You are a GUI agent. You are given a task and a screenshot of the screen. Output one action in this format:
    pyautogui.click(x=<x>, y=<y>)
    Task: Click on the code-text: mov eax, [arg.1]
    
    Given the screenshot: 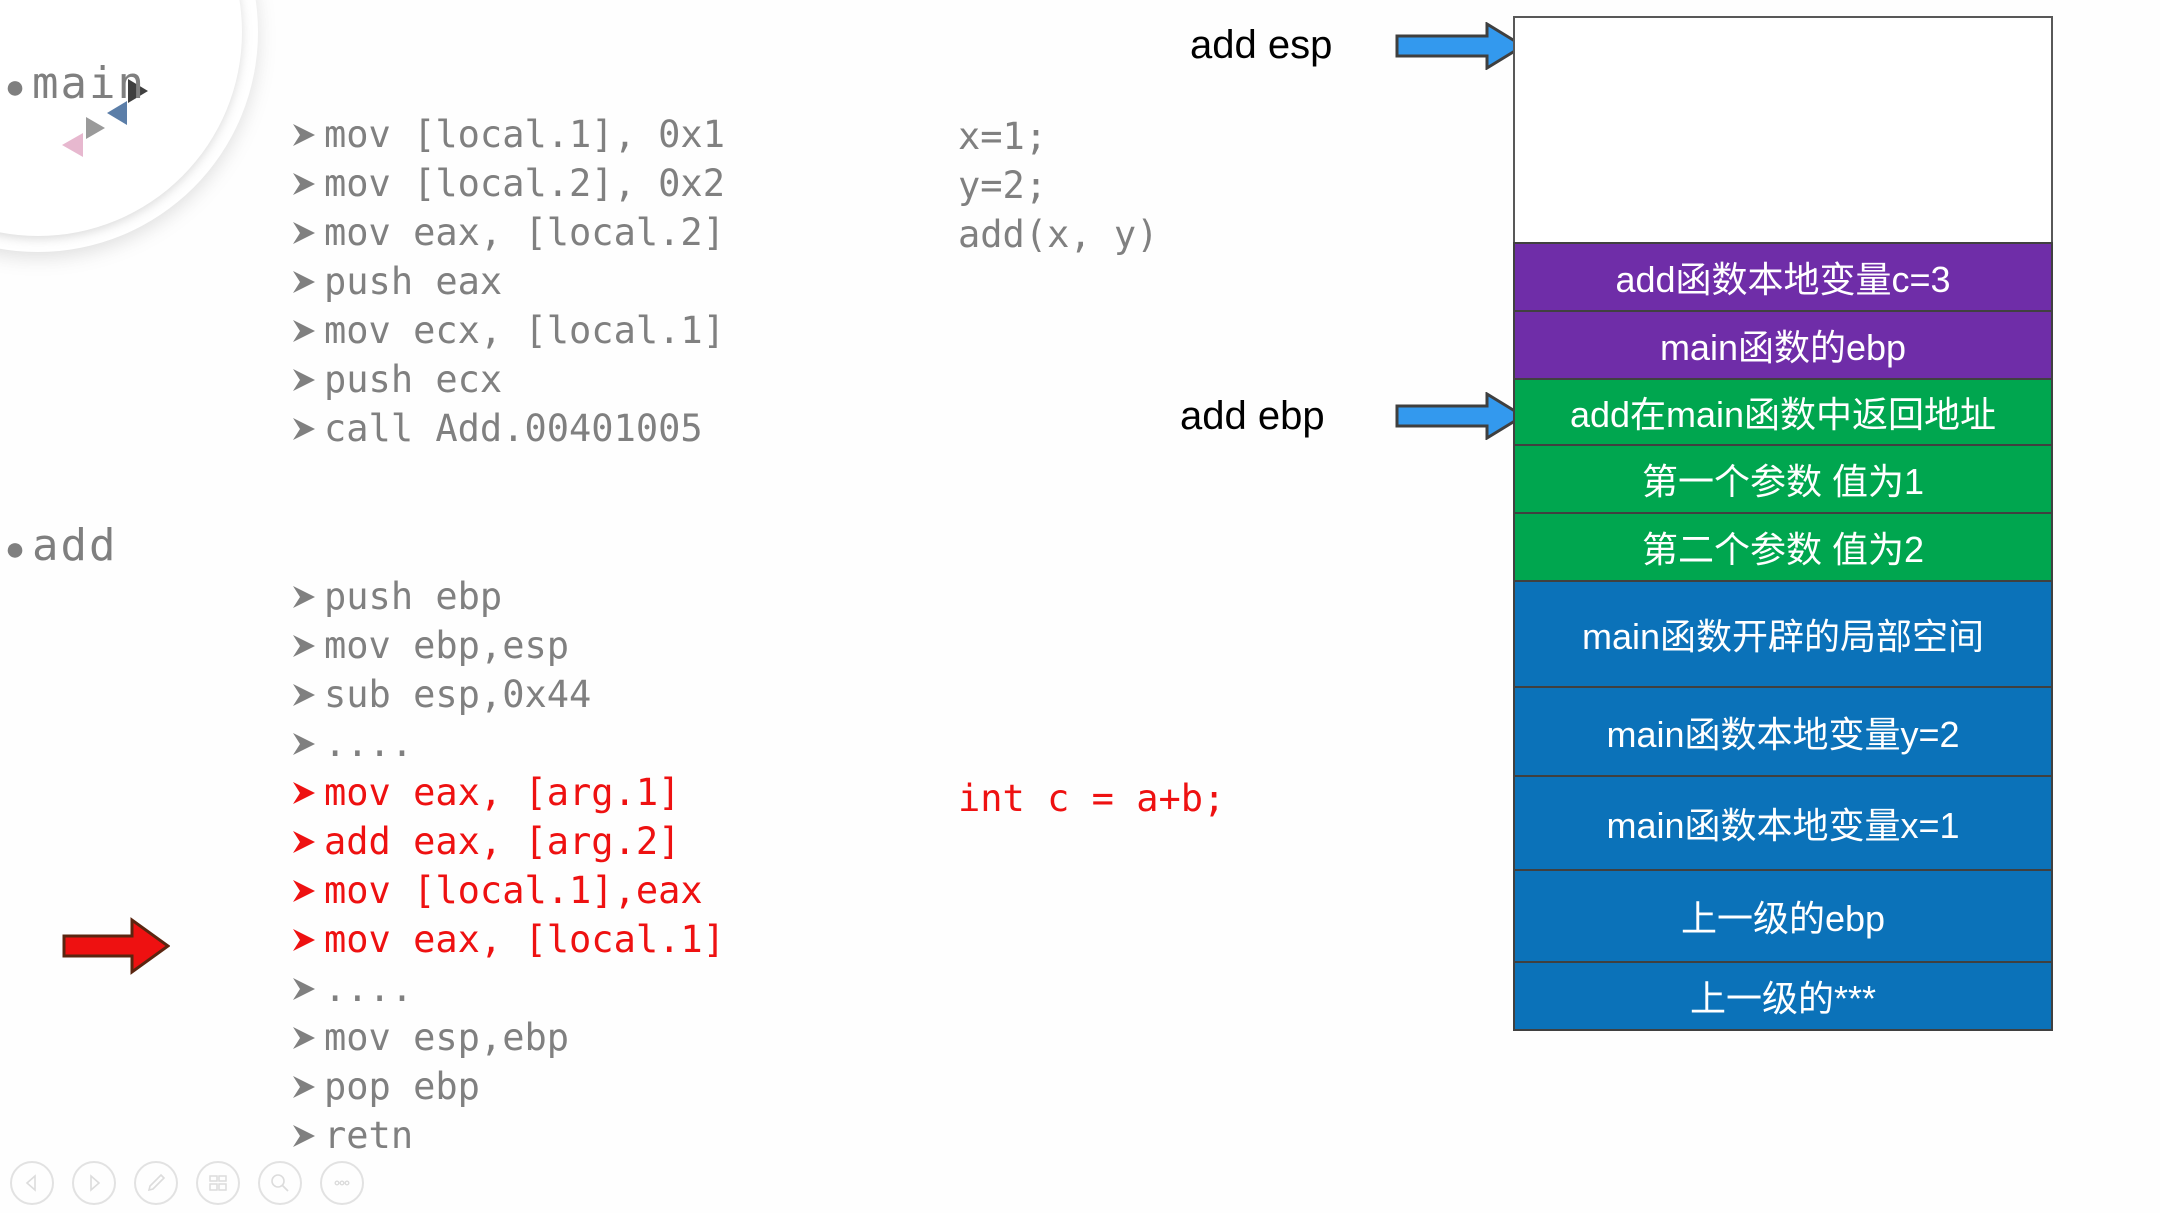 What is the action you would take?
    pyautogui.click(x=502, y=792)
    